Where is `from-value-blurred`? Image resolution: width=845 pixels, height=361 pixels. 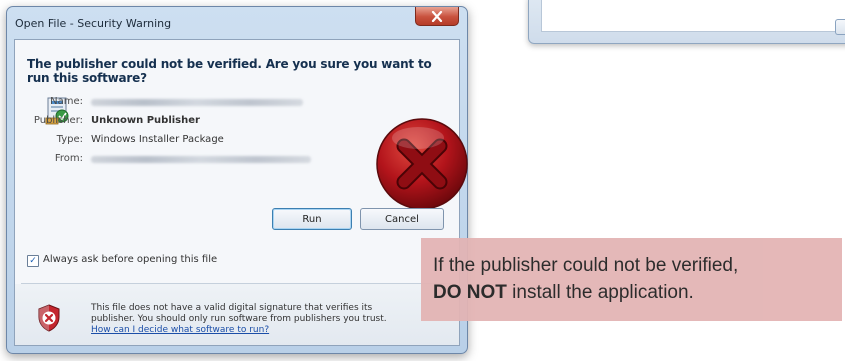 from-value-blurred is located at coordinates (201, 159).